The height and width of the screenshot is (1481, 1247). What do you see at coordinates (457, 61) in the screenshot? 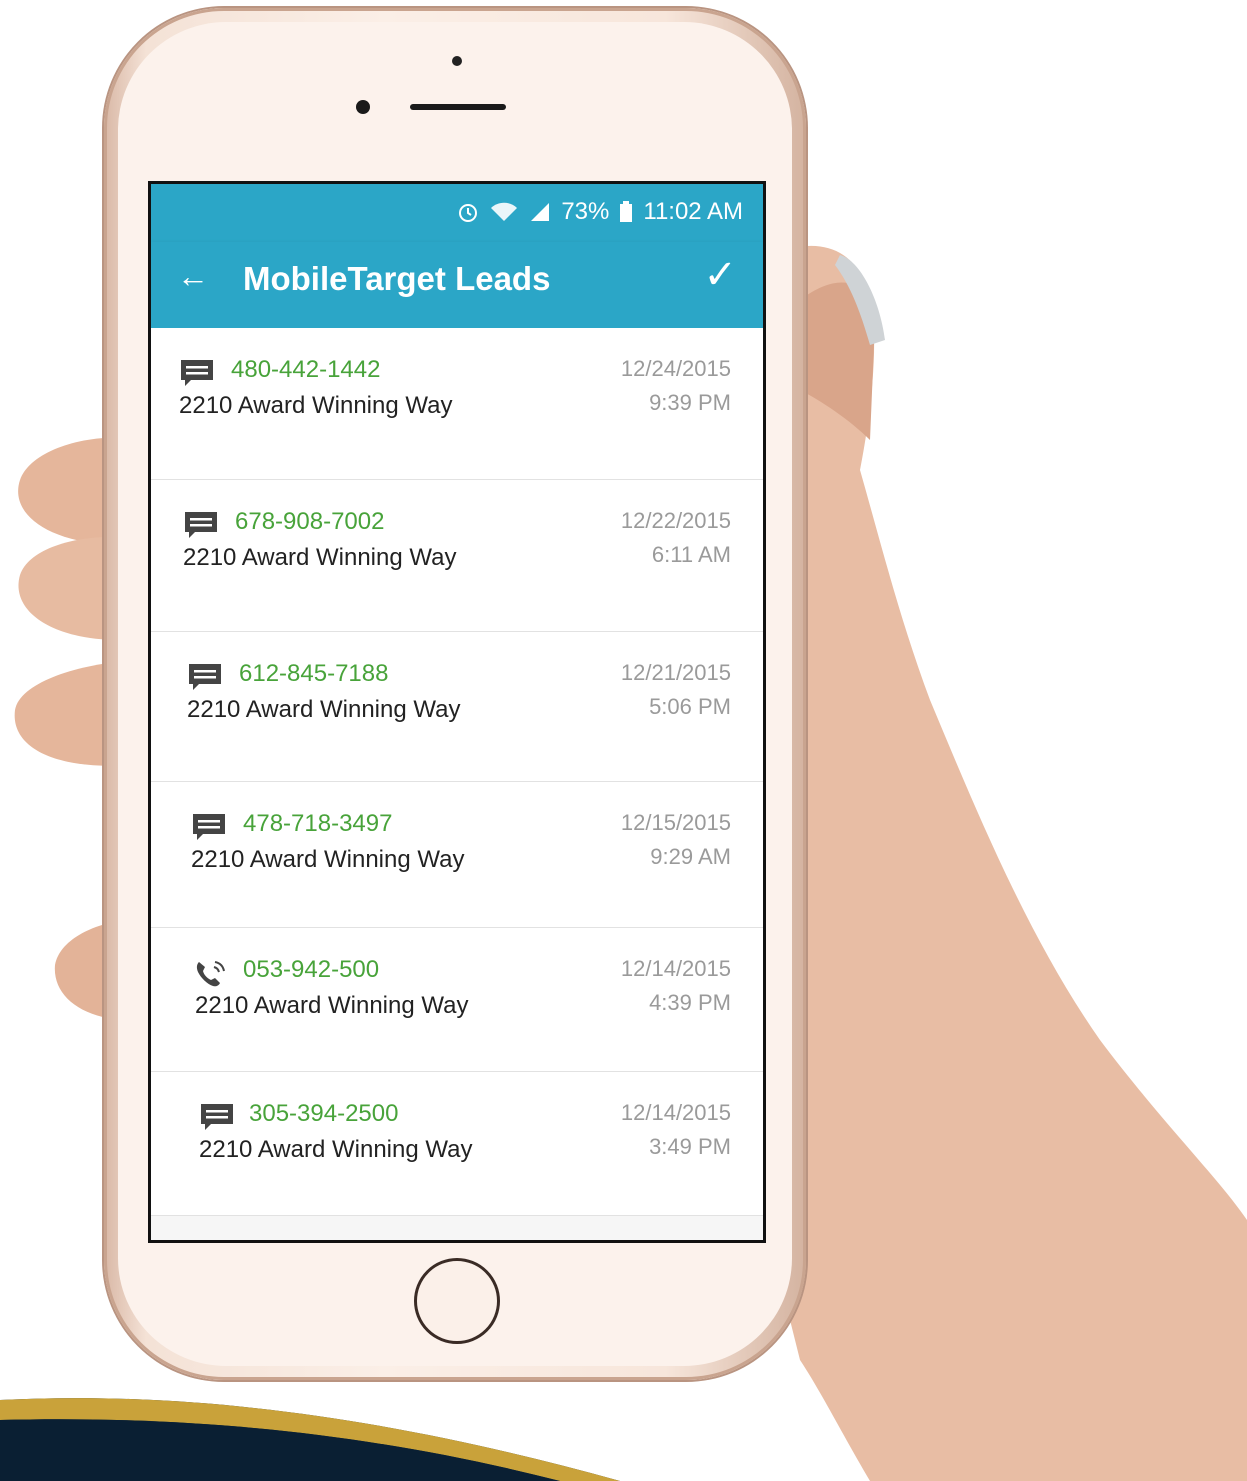
I see `proximity-sensor` at bounding box center [457, 61].